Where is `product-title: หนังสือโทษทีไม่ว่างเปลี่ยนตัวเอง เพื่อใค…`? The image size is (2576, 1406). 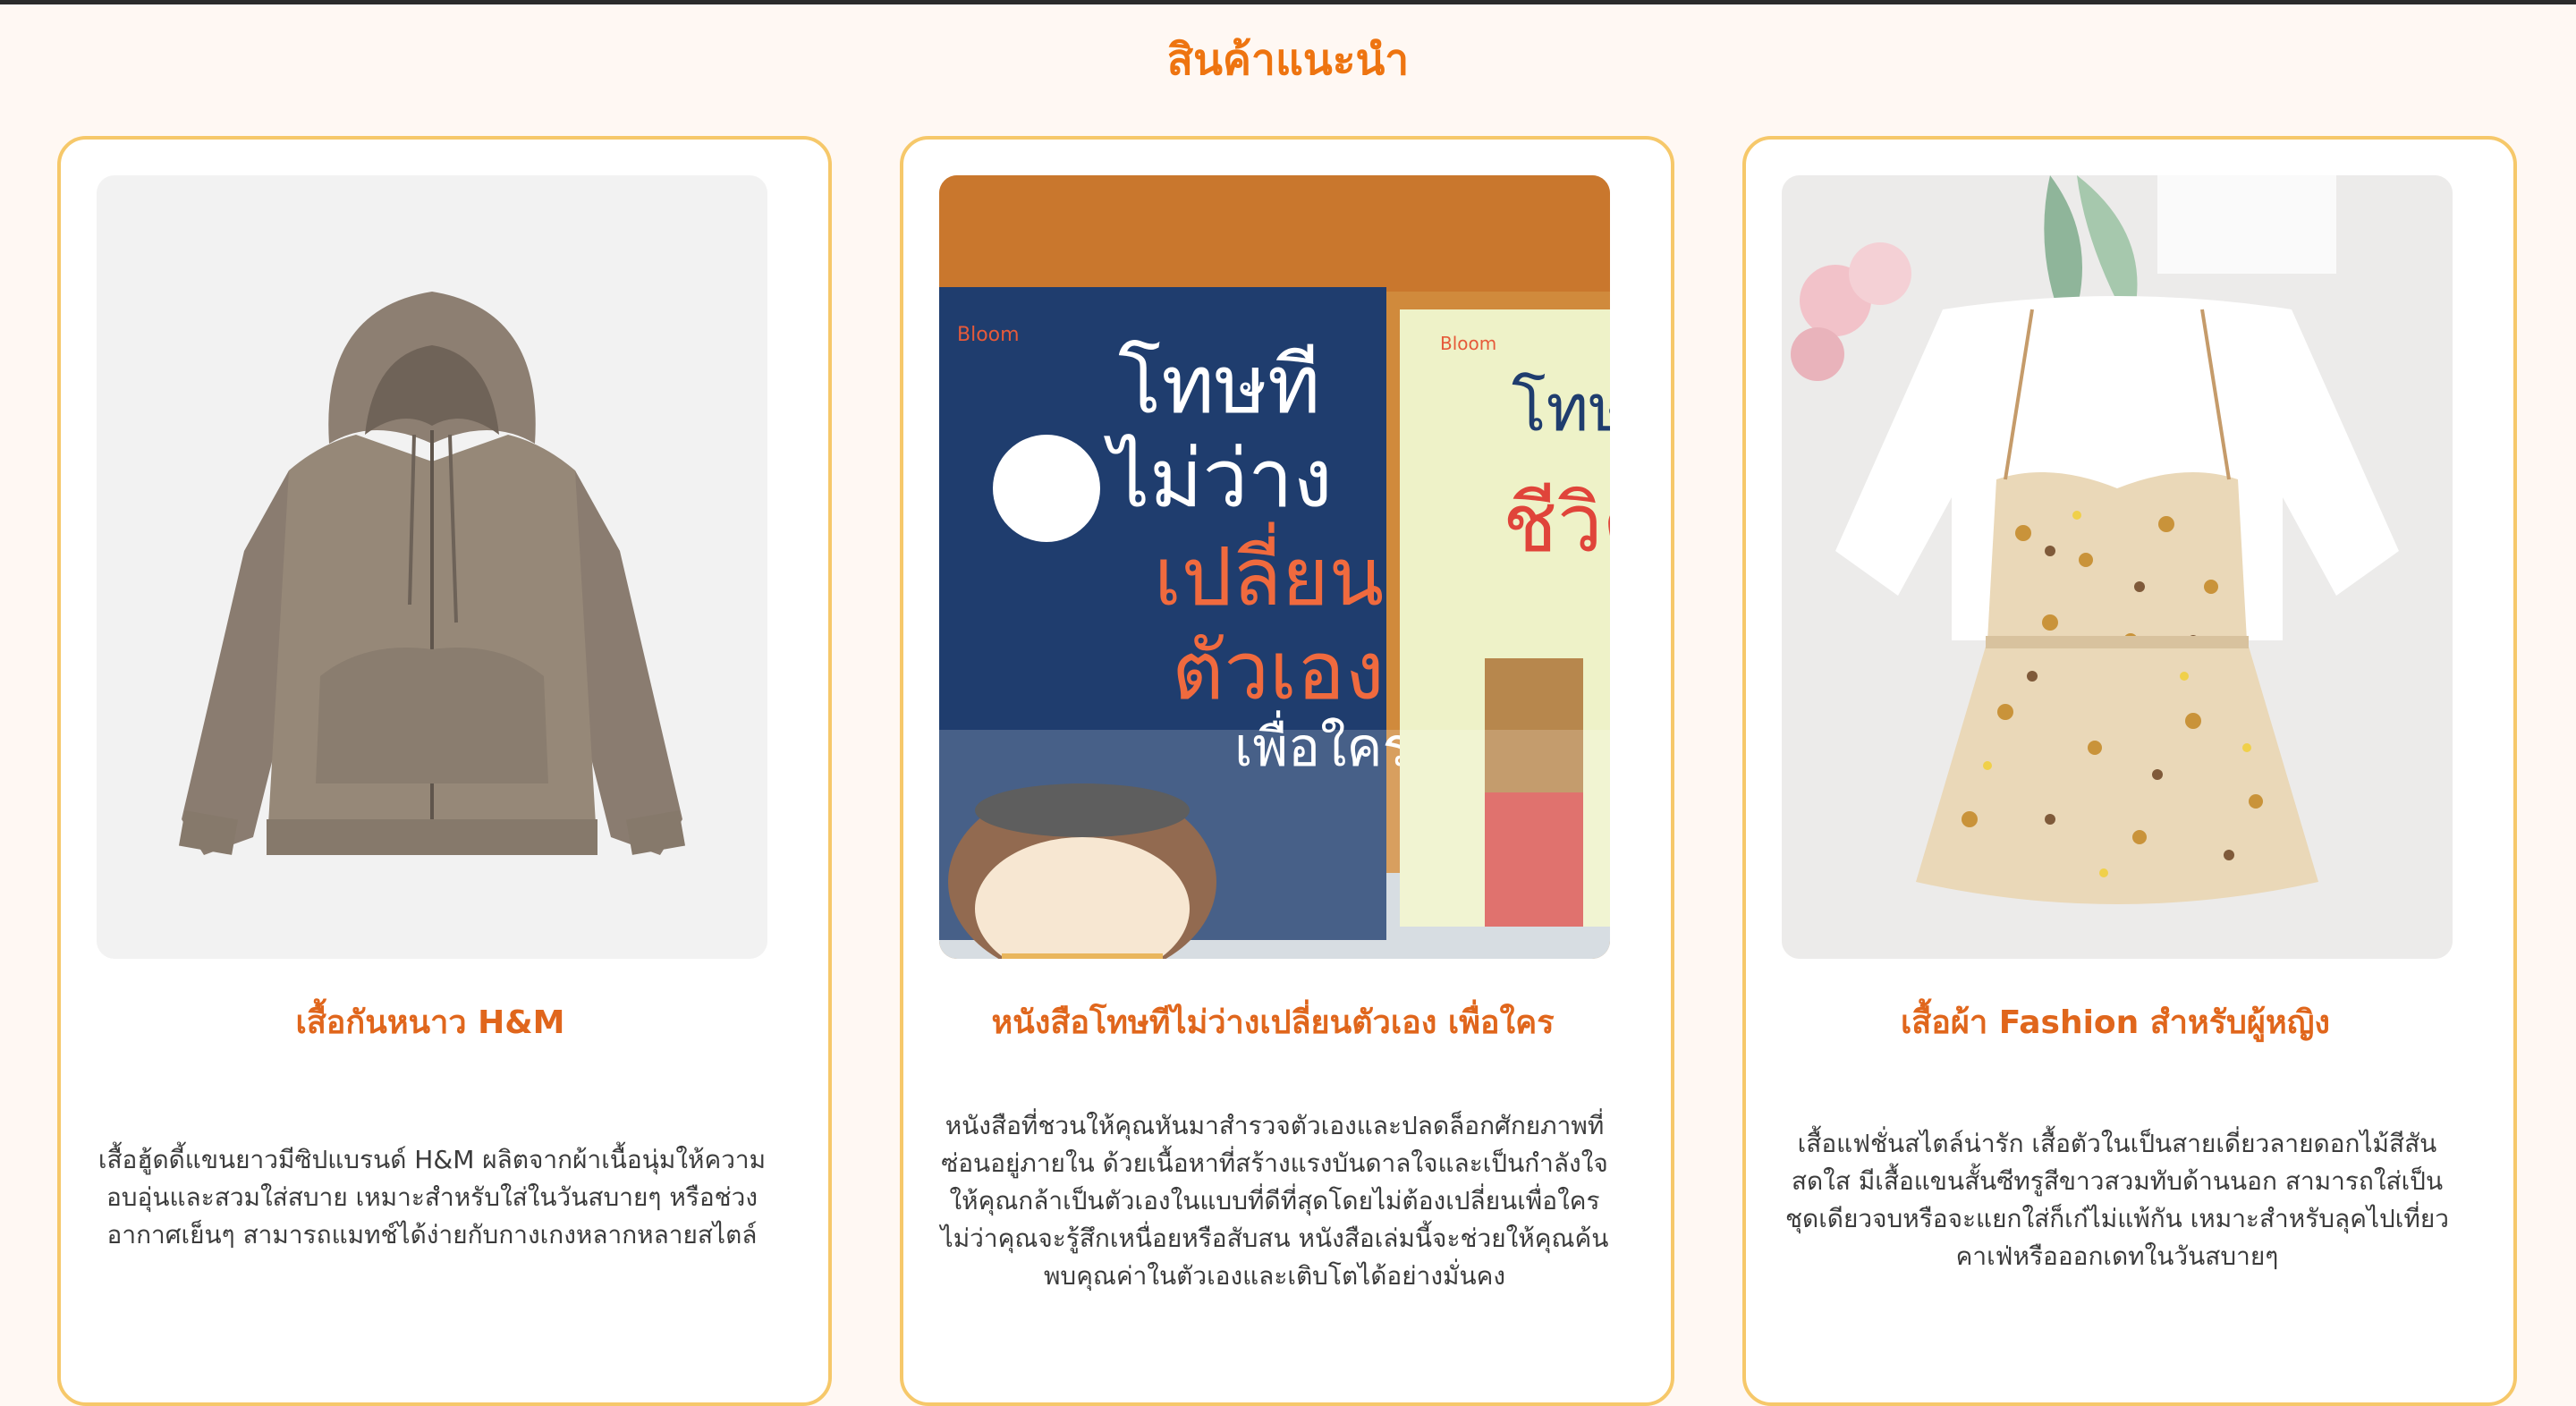
product-title: หนังสือโทษทีไม่ว่างเปลี่ยนตัวเอง เพื่อใค… is located at coordinates (1272, 1023).